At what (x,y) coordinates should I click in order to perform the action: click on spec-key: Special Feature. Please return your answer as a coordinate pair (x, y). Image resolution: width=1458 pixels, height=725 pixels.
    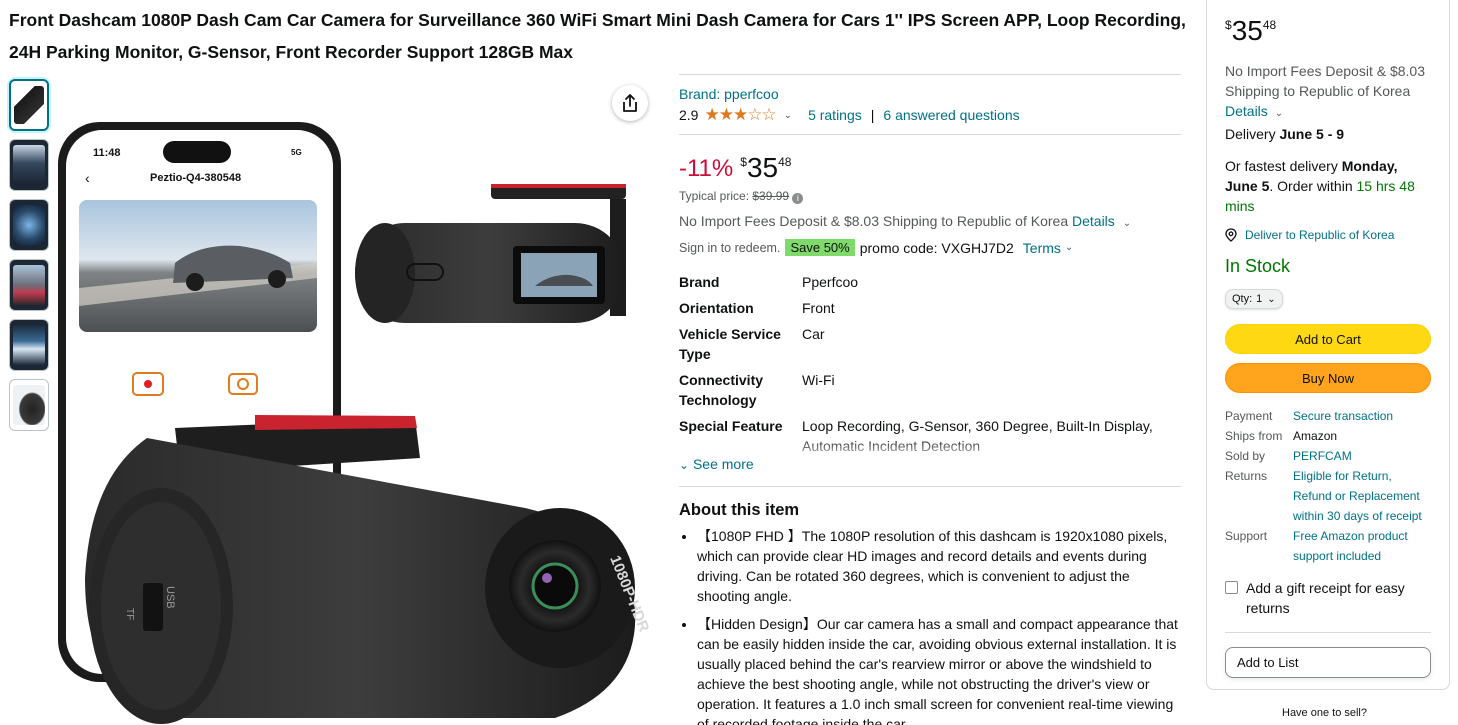
    Looking at the image, I should click on (731, 426).